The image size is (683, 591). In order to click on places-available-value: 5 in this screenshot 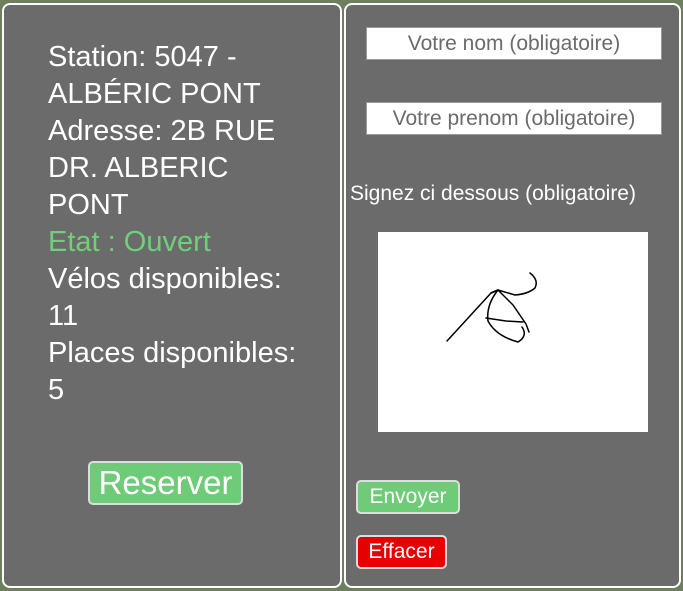, I will do `click(56, 390)`.